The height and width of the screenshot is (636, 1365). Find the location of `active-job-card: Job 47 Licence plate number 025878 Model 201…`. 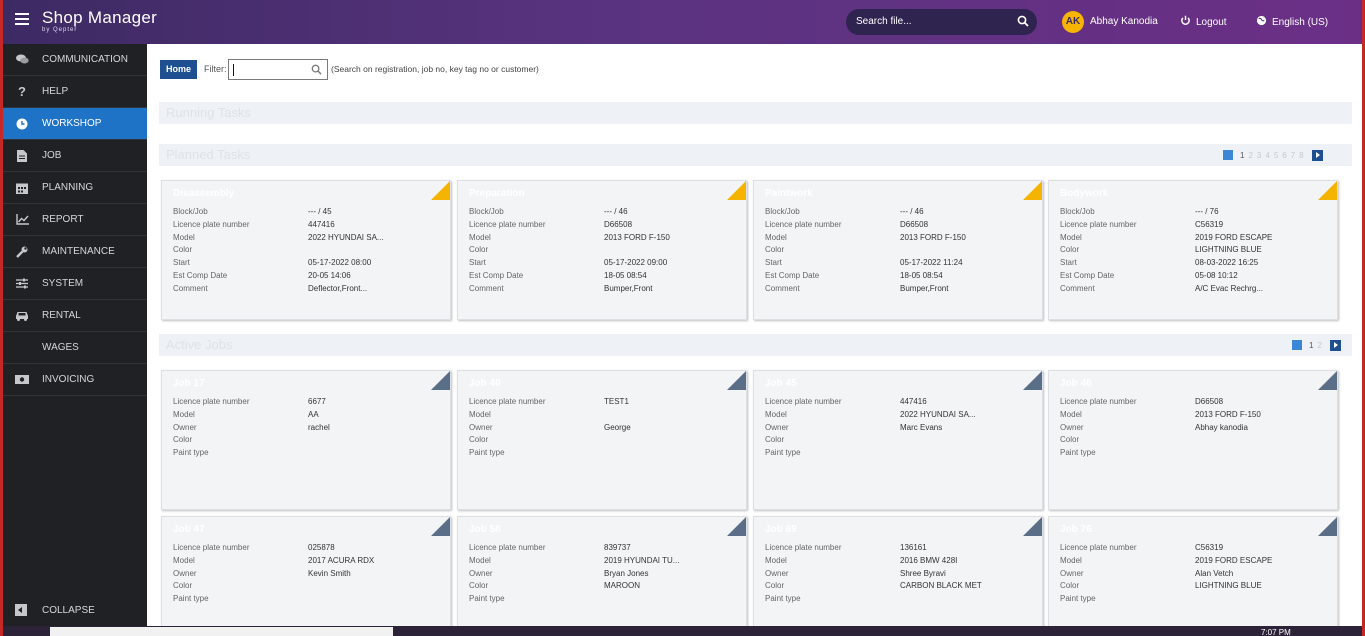

active-job-card: Job 47 Licence plate number 025878 Model 201… is located at coordinates (306, 576).